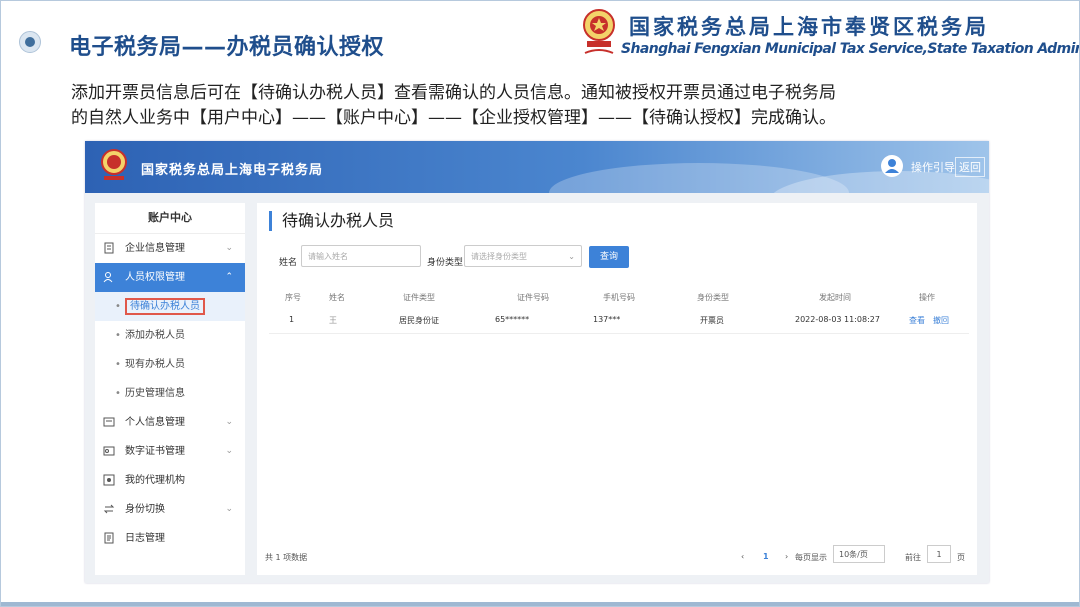 This screenshot has height=607, width=1080. I want to click on column-header: 序号, so click(293, 297).